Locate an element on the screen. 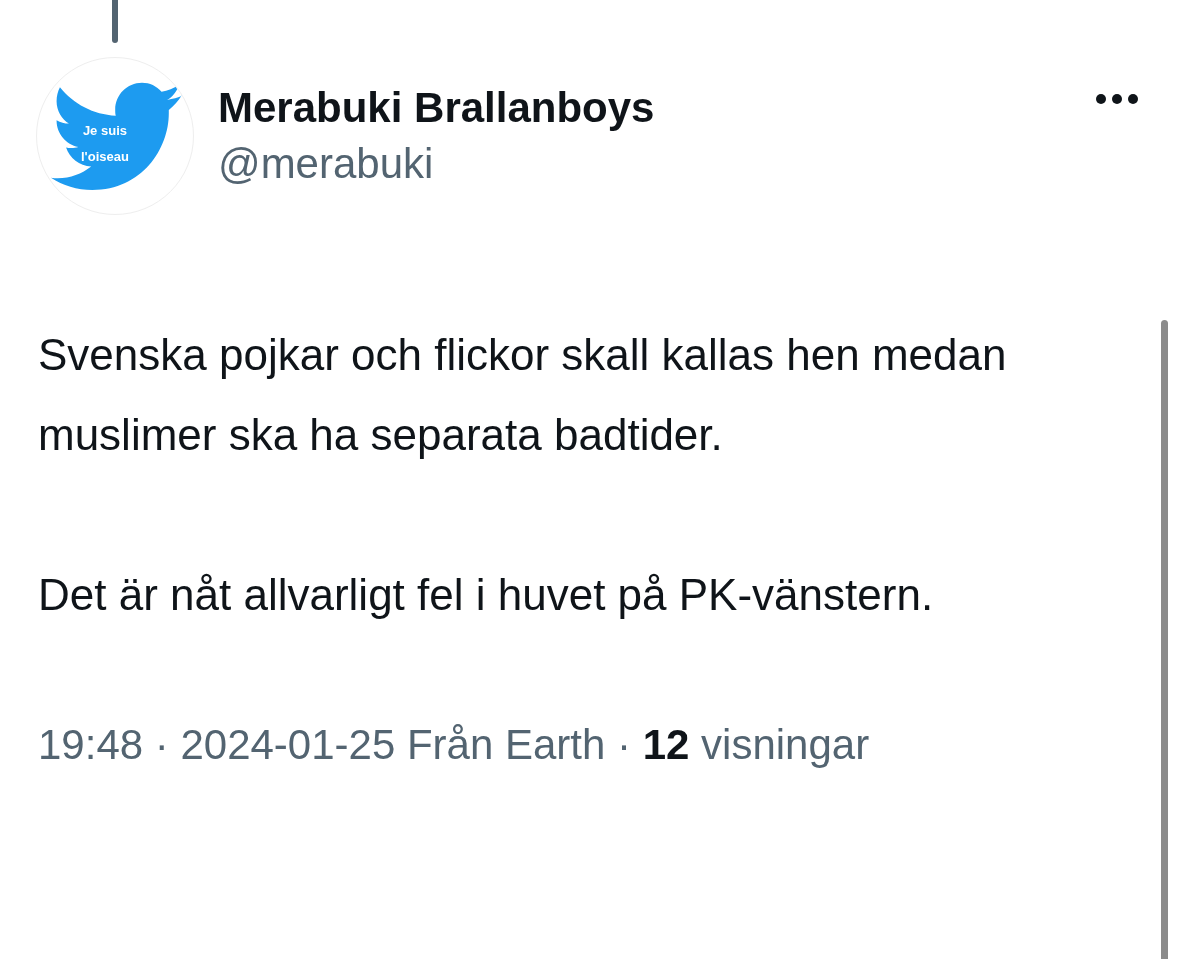  more-icon is located at coordinates (1117, 99).